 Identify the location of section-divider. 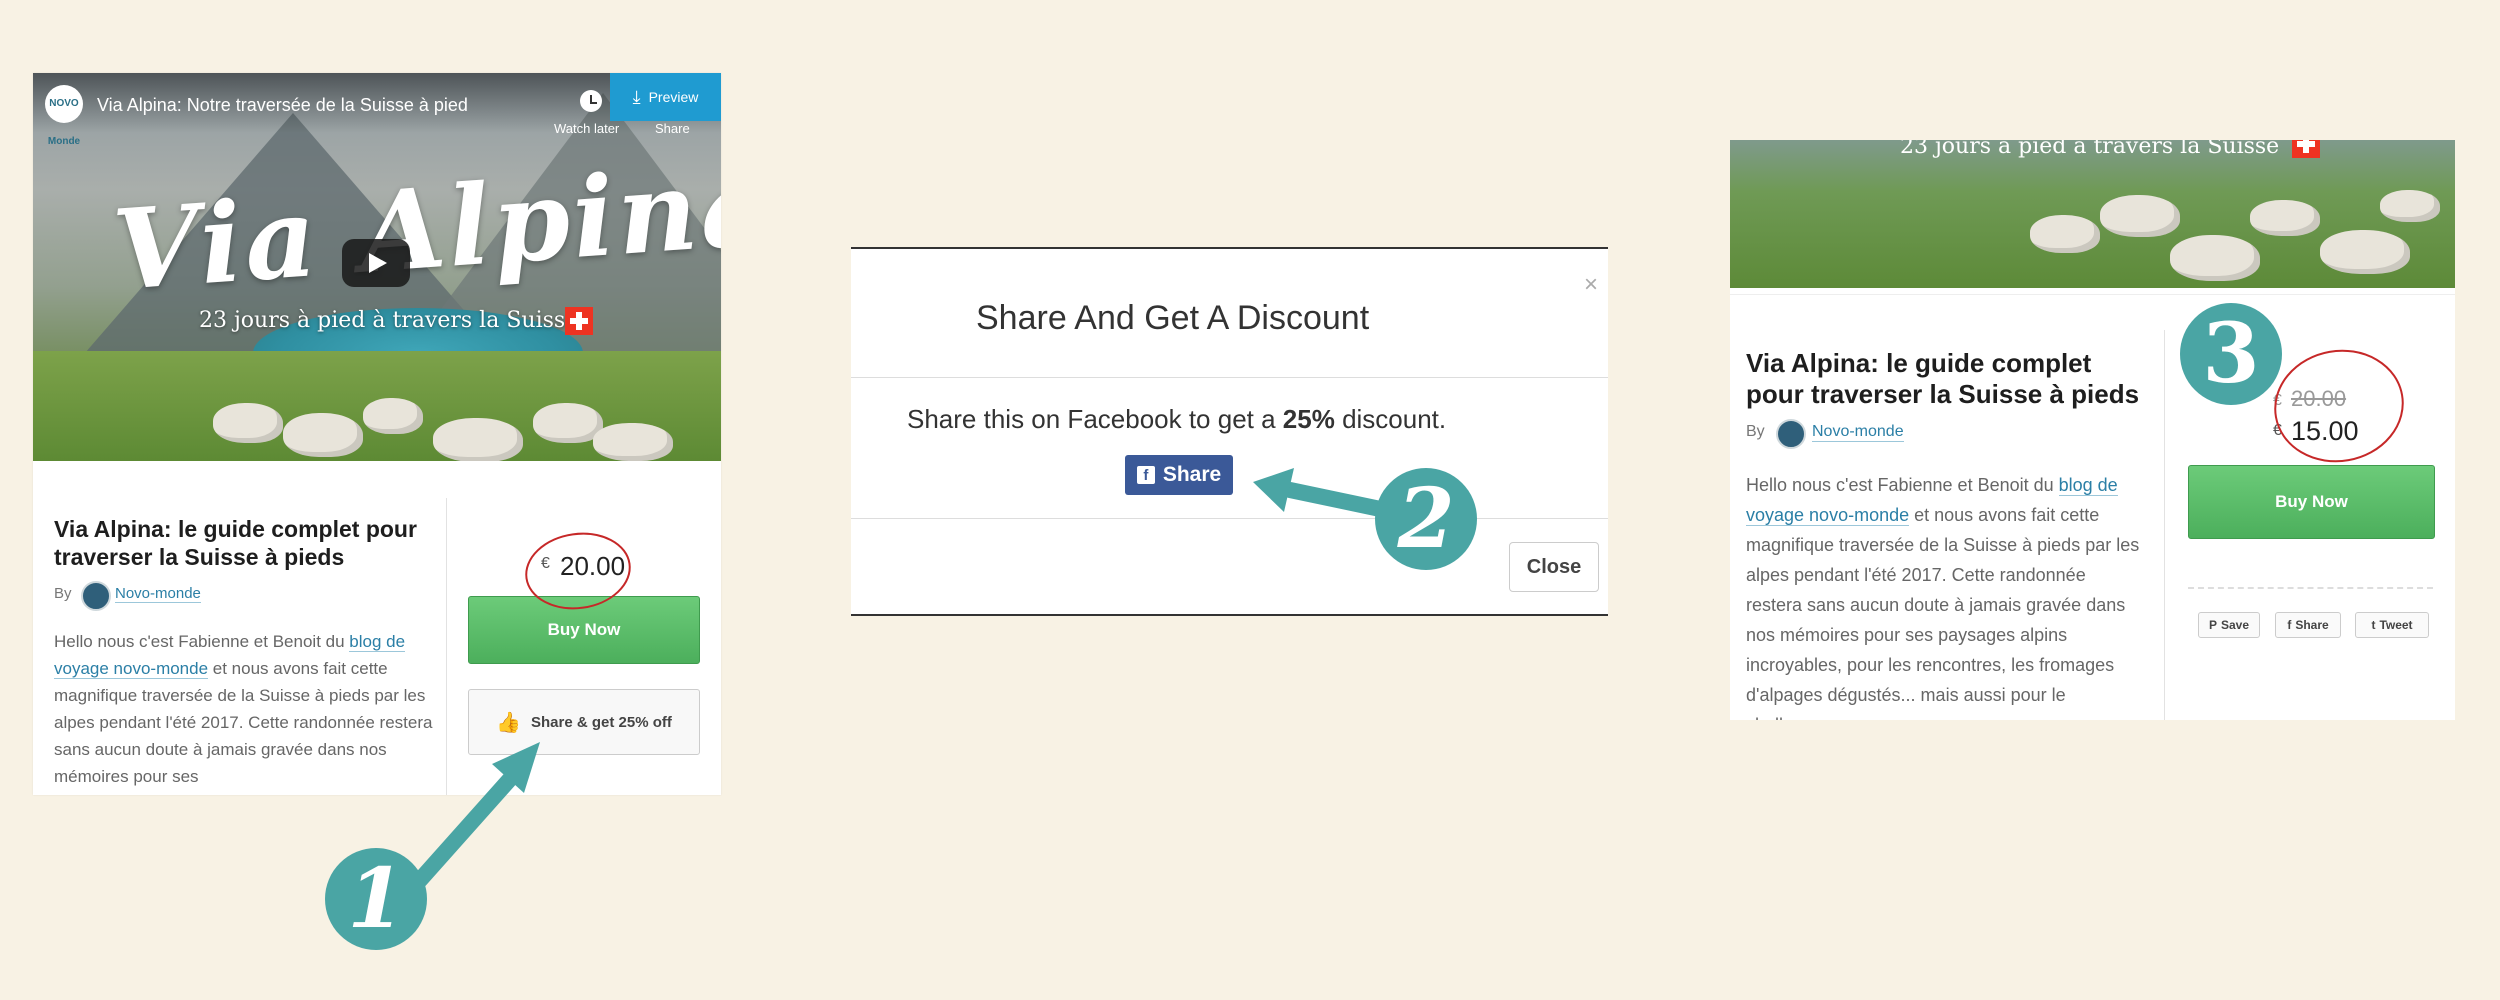
(2092, 294).